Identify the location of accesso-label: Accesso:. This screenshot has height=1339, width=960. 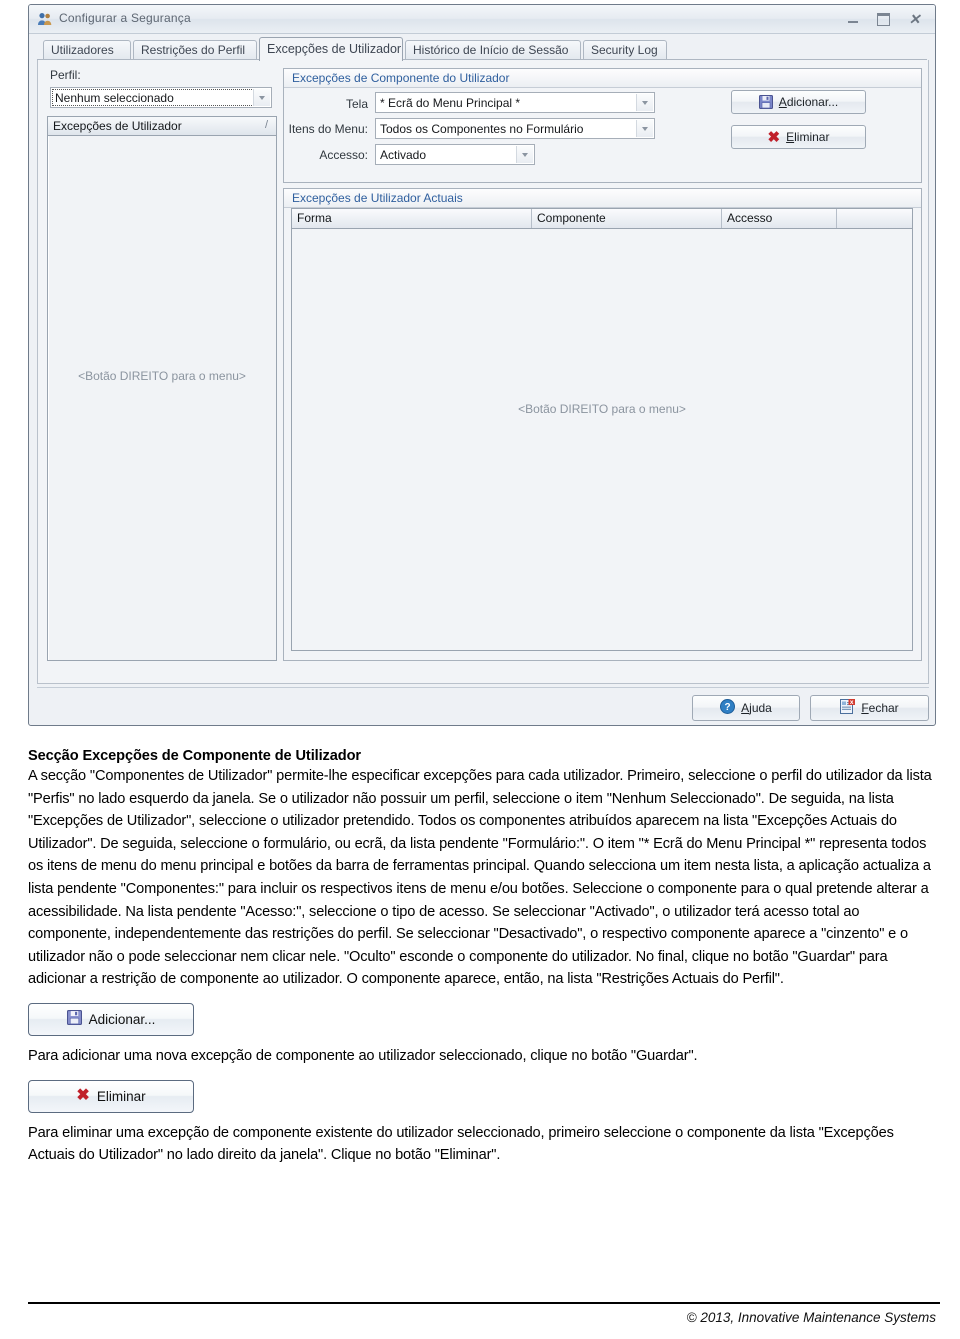
(343, 155).